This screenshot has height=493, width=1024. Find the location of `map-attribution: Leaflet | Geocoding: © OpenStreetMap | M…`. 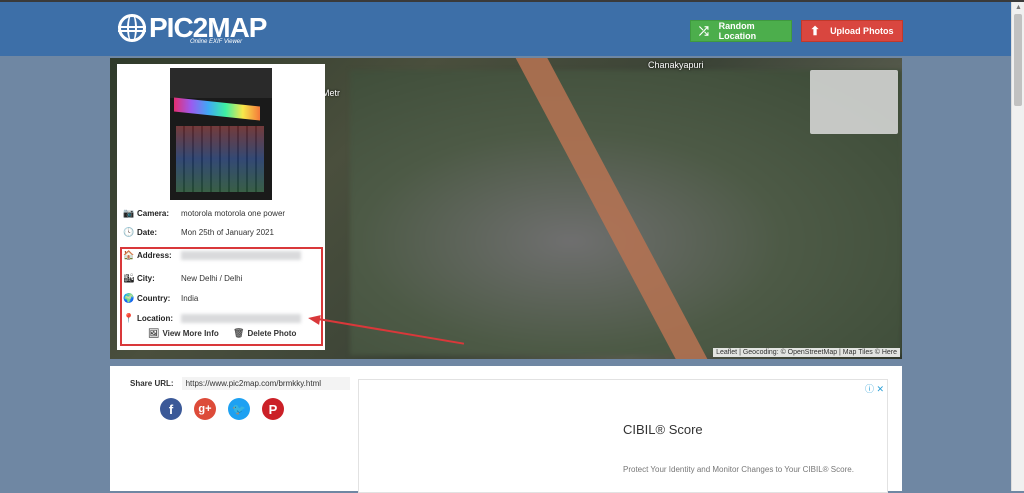

map-attribution: Leaflet | Geocoding: © OpenStreetMap | M… is located at coordinates (806, 352).